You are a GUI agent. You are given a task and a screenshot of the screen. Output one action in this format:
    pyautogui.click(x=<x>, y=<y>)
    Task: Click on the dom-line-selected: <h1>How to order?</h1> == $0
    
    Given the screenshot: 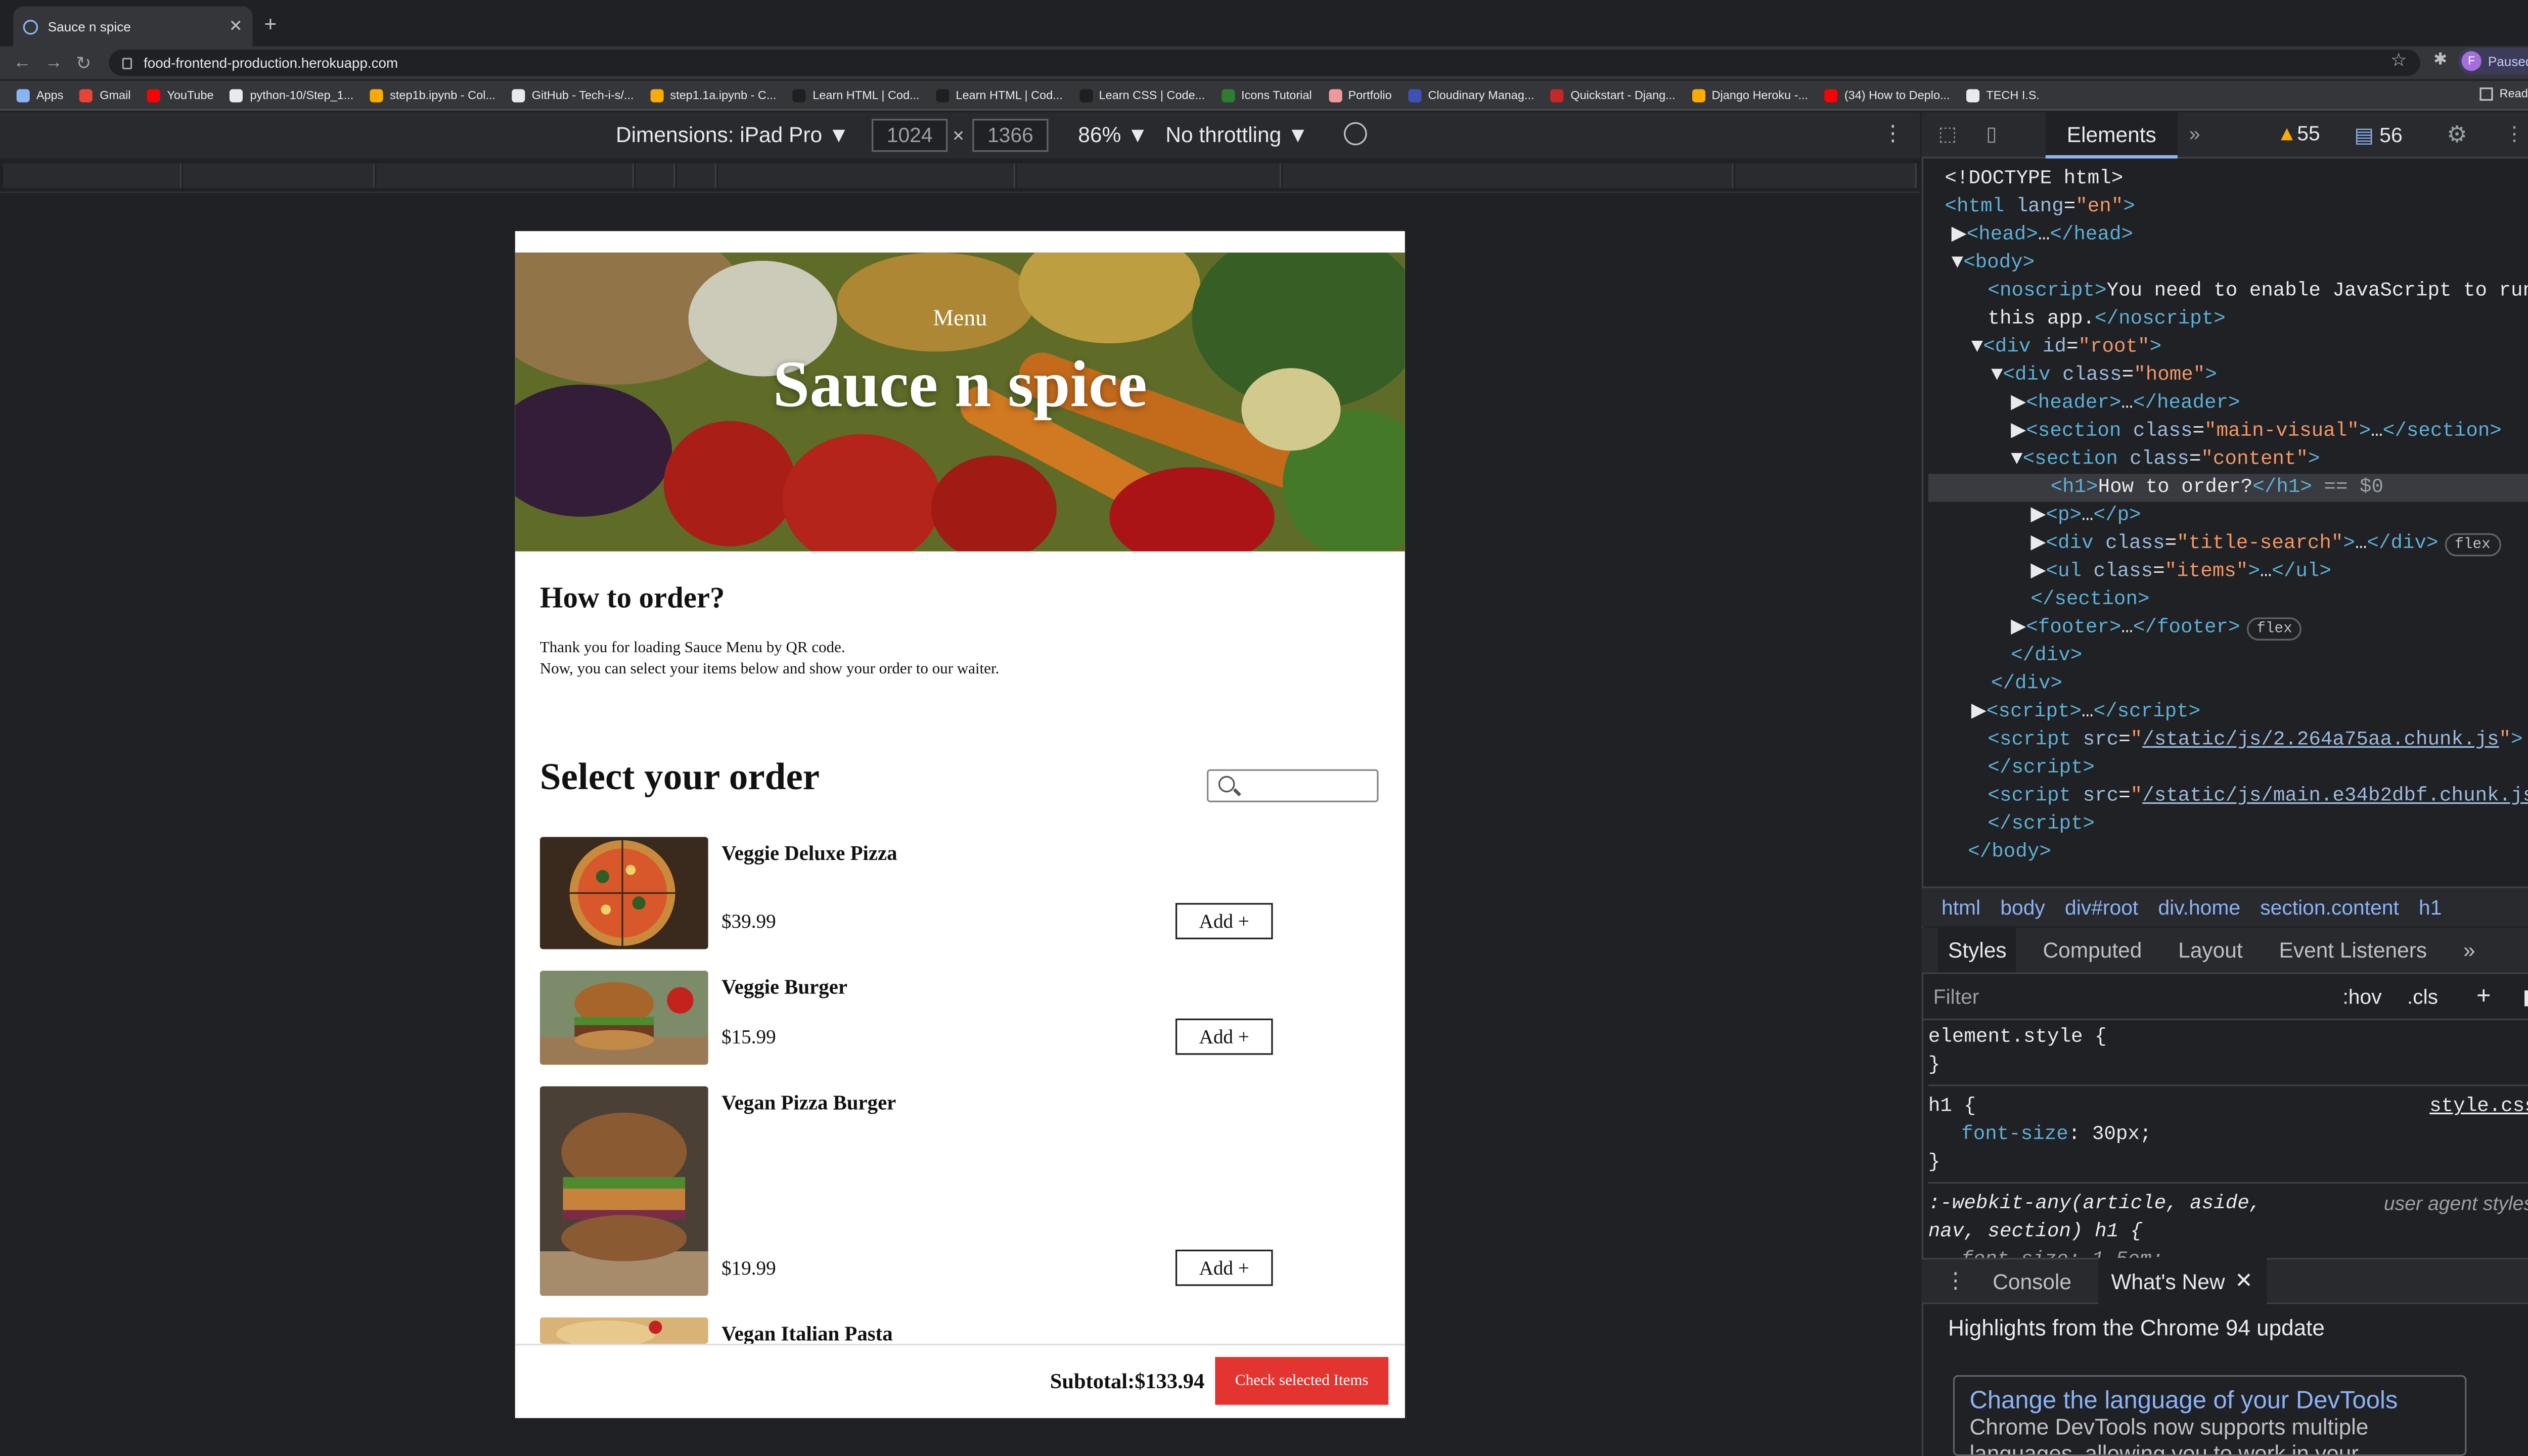 What is the action you would take?
    pyautogui.click(x=2228, y=488)
    